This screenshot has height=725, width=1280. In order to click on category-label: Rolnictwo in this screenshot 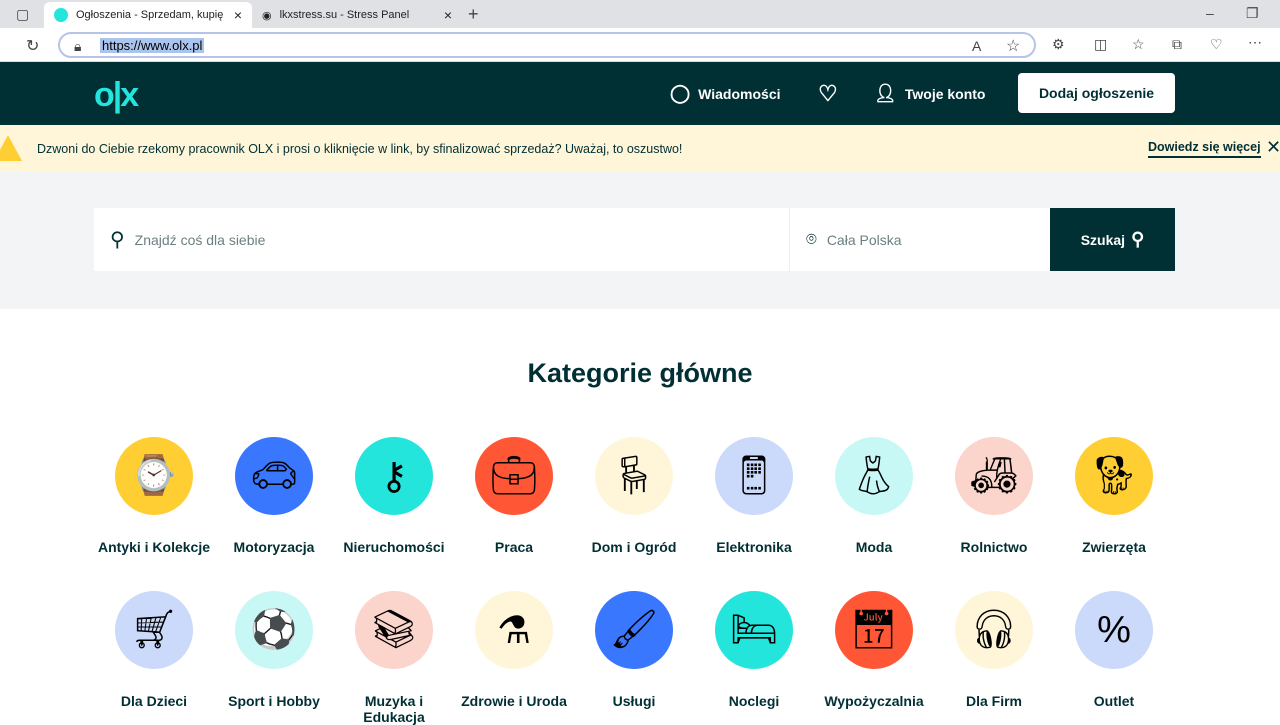, I will do `click(994, 547)`.